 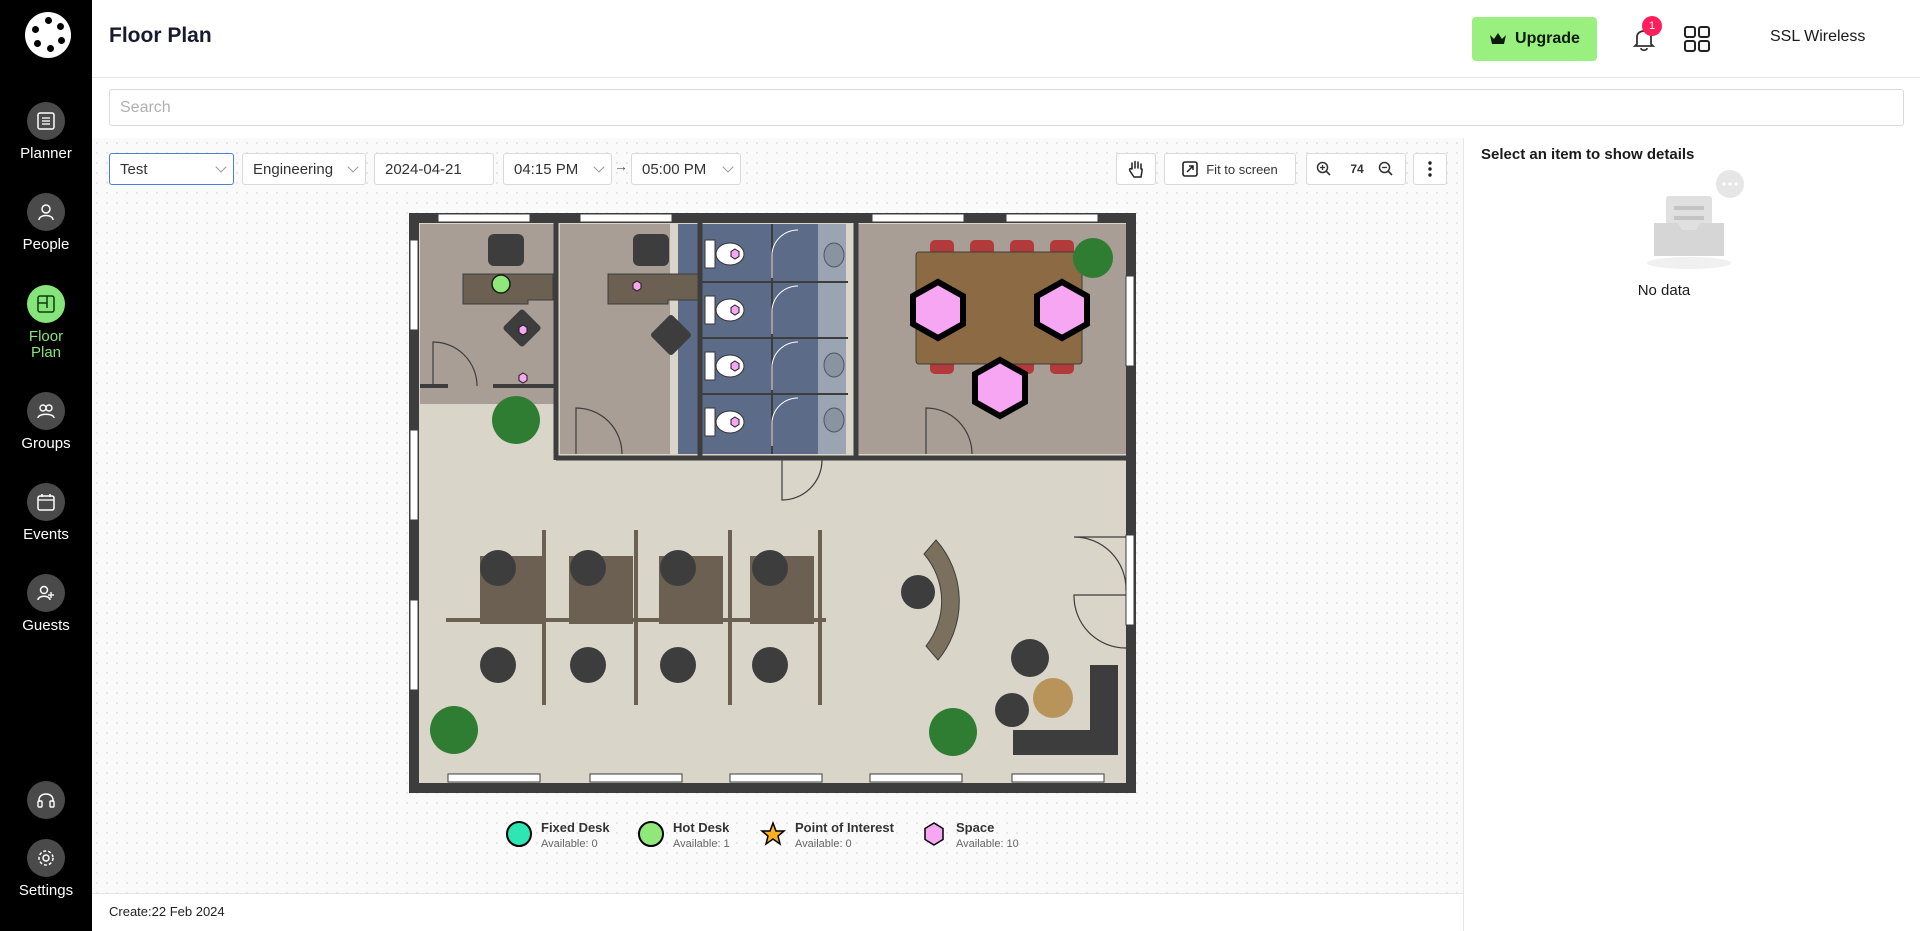 I want to click on date-input: 2024-04-21, so click(x=434, y=169).